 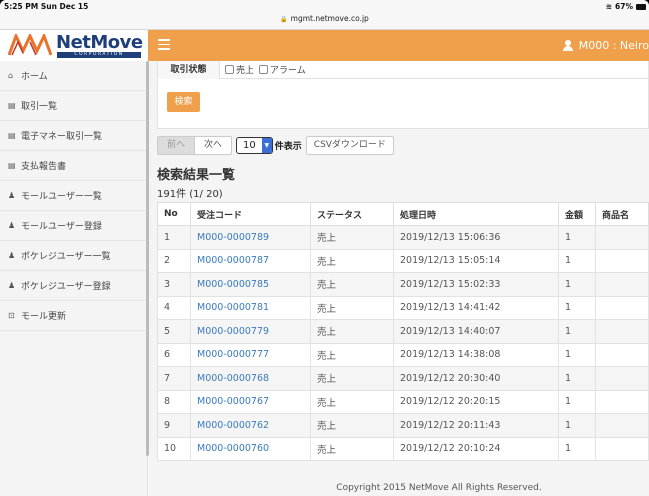 I want to click on cell-no: 3, so click(x=174, y=284).